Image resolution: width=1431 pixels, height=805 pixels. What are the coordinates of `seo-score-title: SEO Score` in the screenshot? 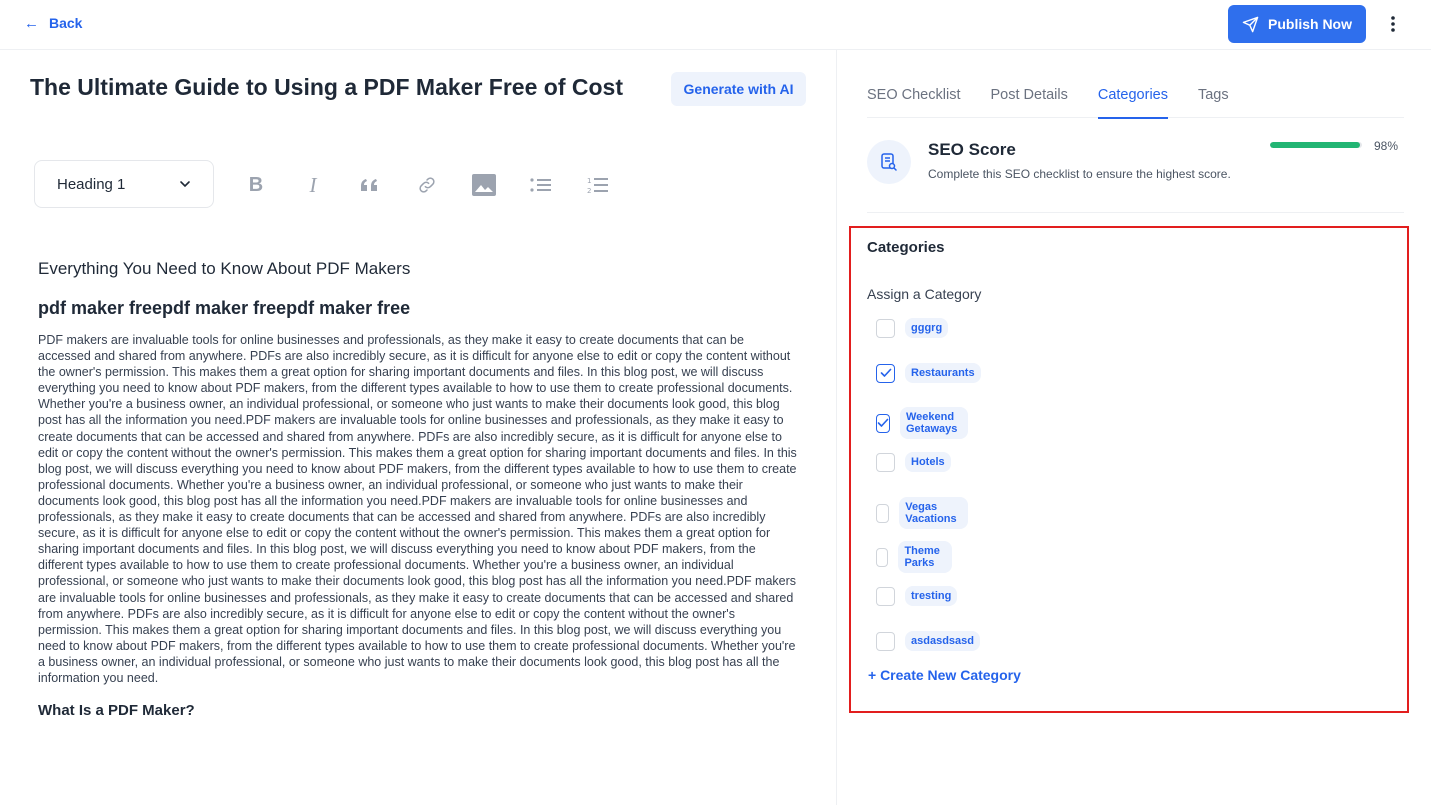 It's located at (972, 149).